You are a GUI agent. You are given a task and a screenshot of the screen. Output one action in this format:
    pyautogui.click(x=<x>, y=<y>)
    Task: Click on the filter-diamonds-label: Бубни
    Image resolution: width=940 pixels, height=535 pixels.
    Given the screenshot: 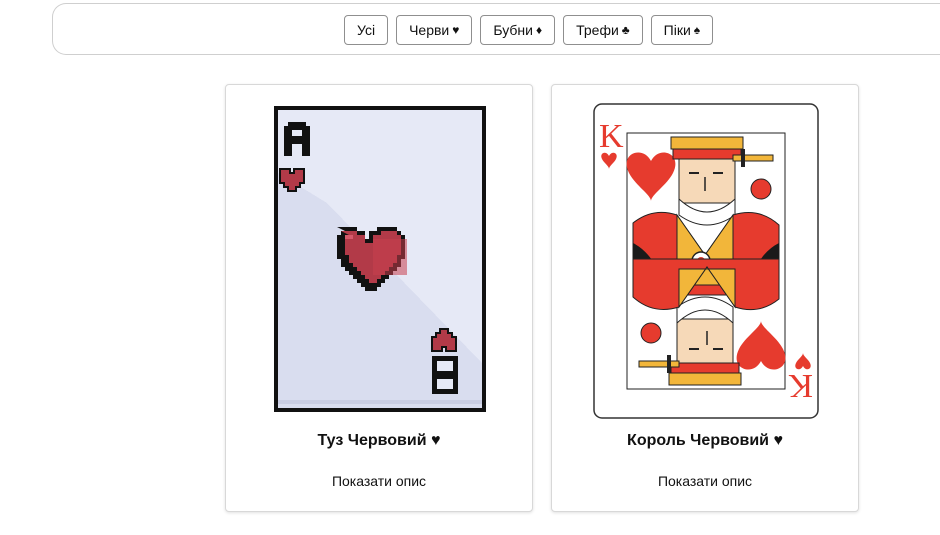 What is the action you would take?
    pyautogui.click(x=513, y=30)
    